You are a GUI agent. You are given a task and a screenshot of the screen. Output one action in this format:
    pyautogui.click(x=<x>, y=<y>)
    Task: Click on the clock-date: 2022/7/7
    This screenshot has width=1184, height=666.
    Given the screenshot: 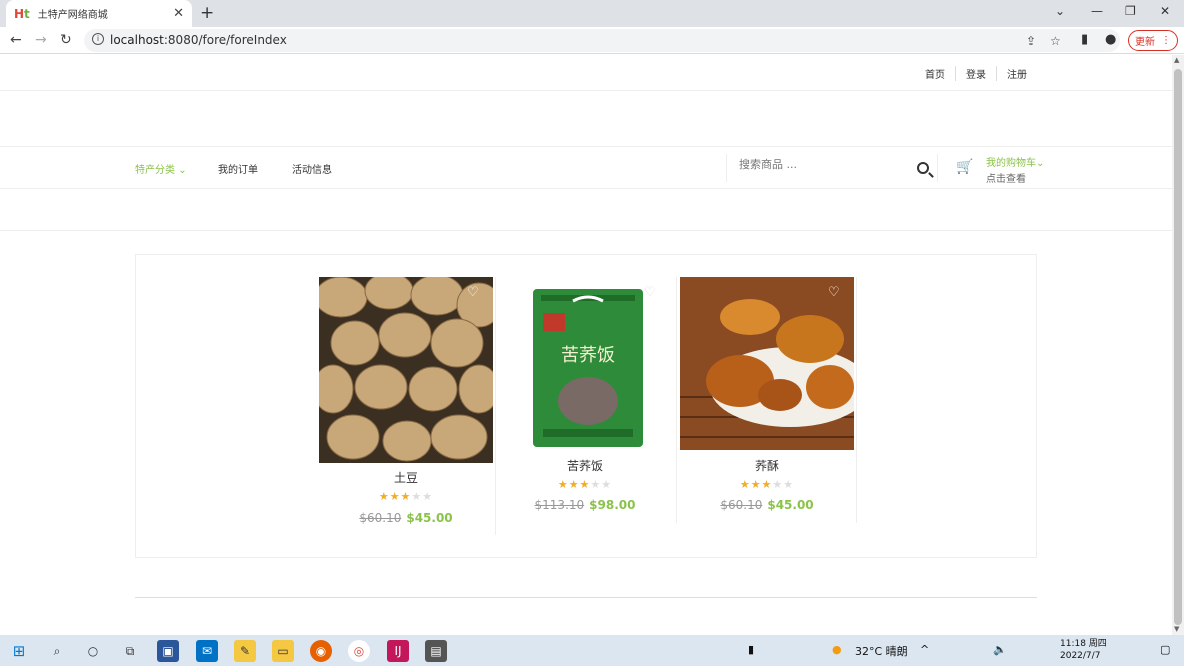 What is the action you would take?
    pyautogui.click(x=1080, y=656)
    